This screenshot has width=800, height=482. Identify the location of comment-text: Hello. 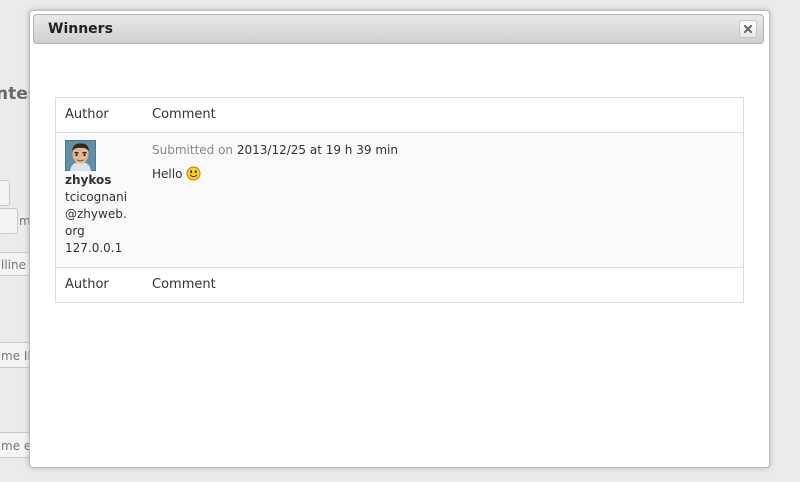
(167, 173).